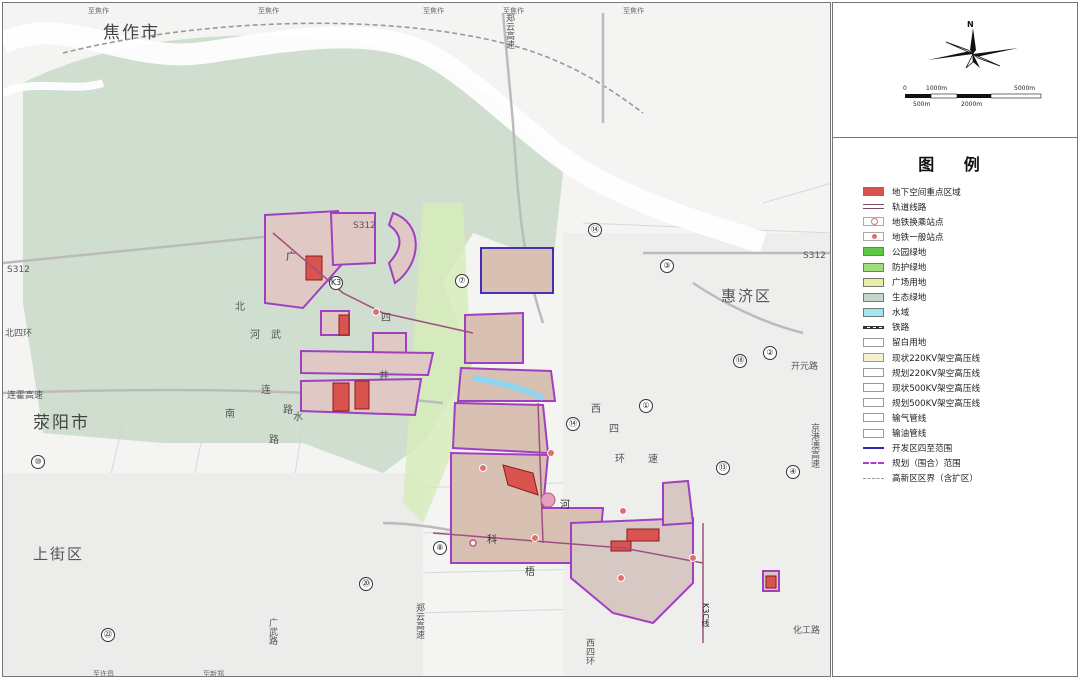 The image size is (1080, 681). I want to click on north-arrow-icon, so click(973, 48).